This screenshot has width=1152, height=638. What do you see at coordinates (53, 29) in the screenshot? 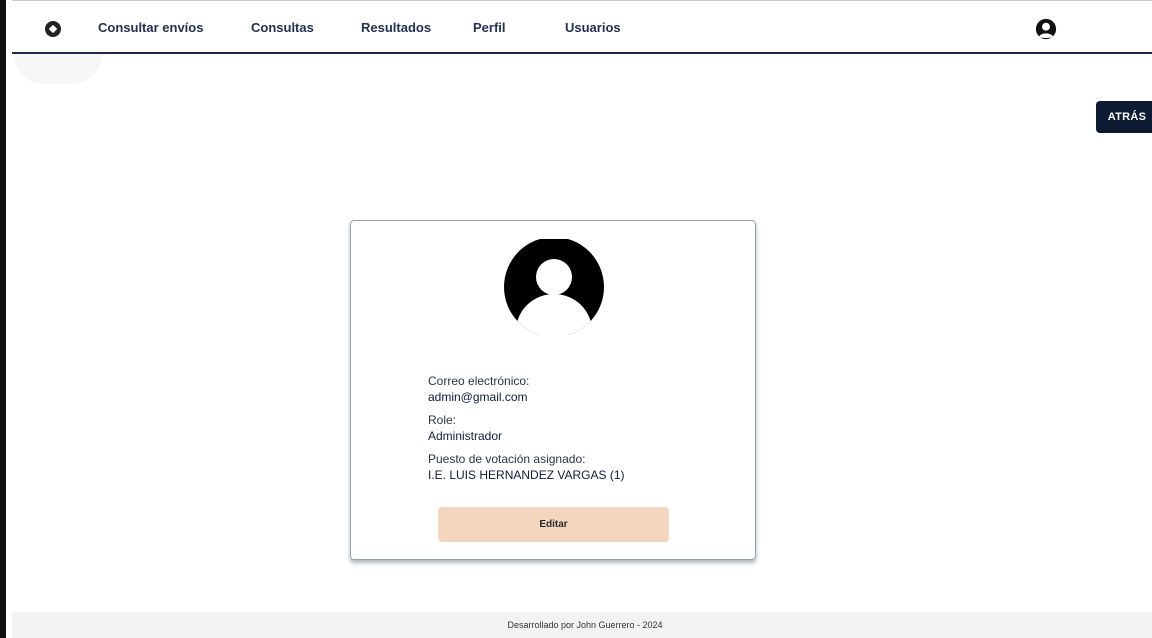
I see `compass-icon` at bounding box center [53, 29].